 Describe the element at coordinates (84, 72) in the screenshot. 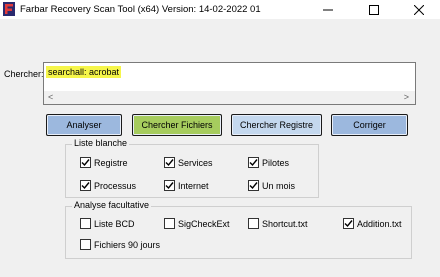

I see `search-value: searchall: acrobat` at that location.